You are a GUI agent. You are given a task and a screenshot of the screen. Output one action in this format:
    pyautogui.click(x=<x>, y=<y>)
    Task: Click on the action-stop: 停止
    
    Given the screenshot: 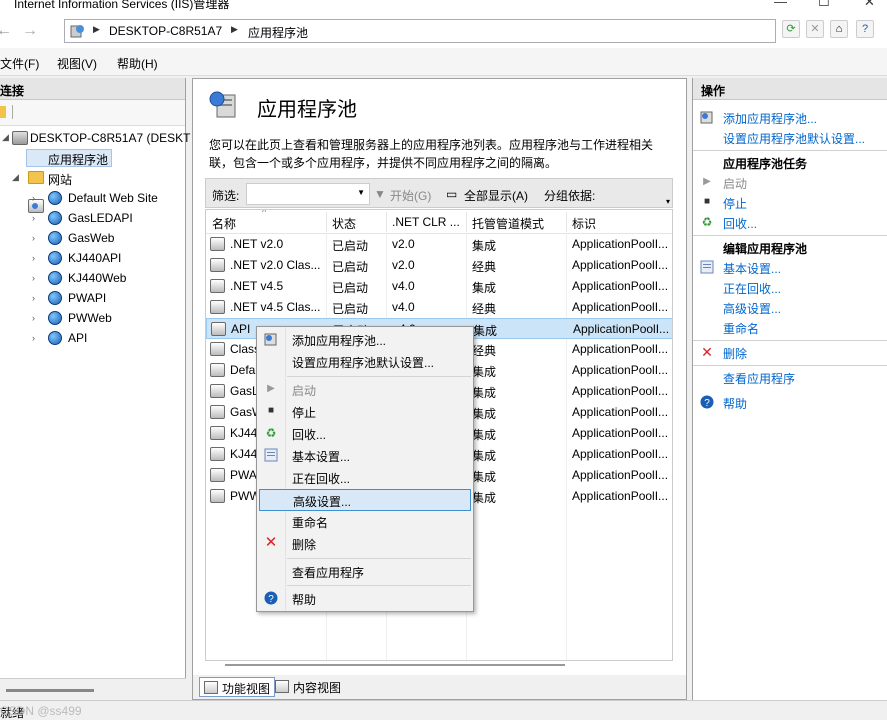 What is the action you would take?
    pyautogui.click(x=735, y=203)
    